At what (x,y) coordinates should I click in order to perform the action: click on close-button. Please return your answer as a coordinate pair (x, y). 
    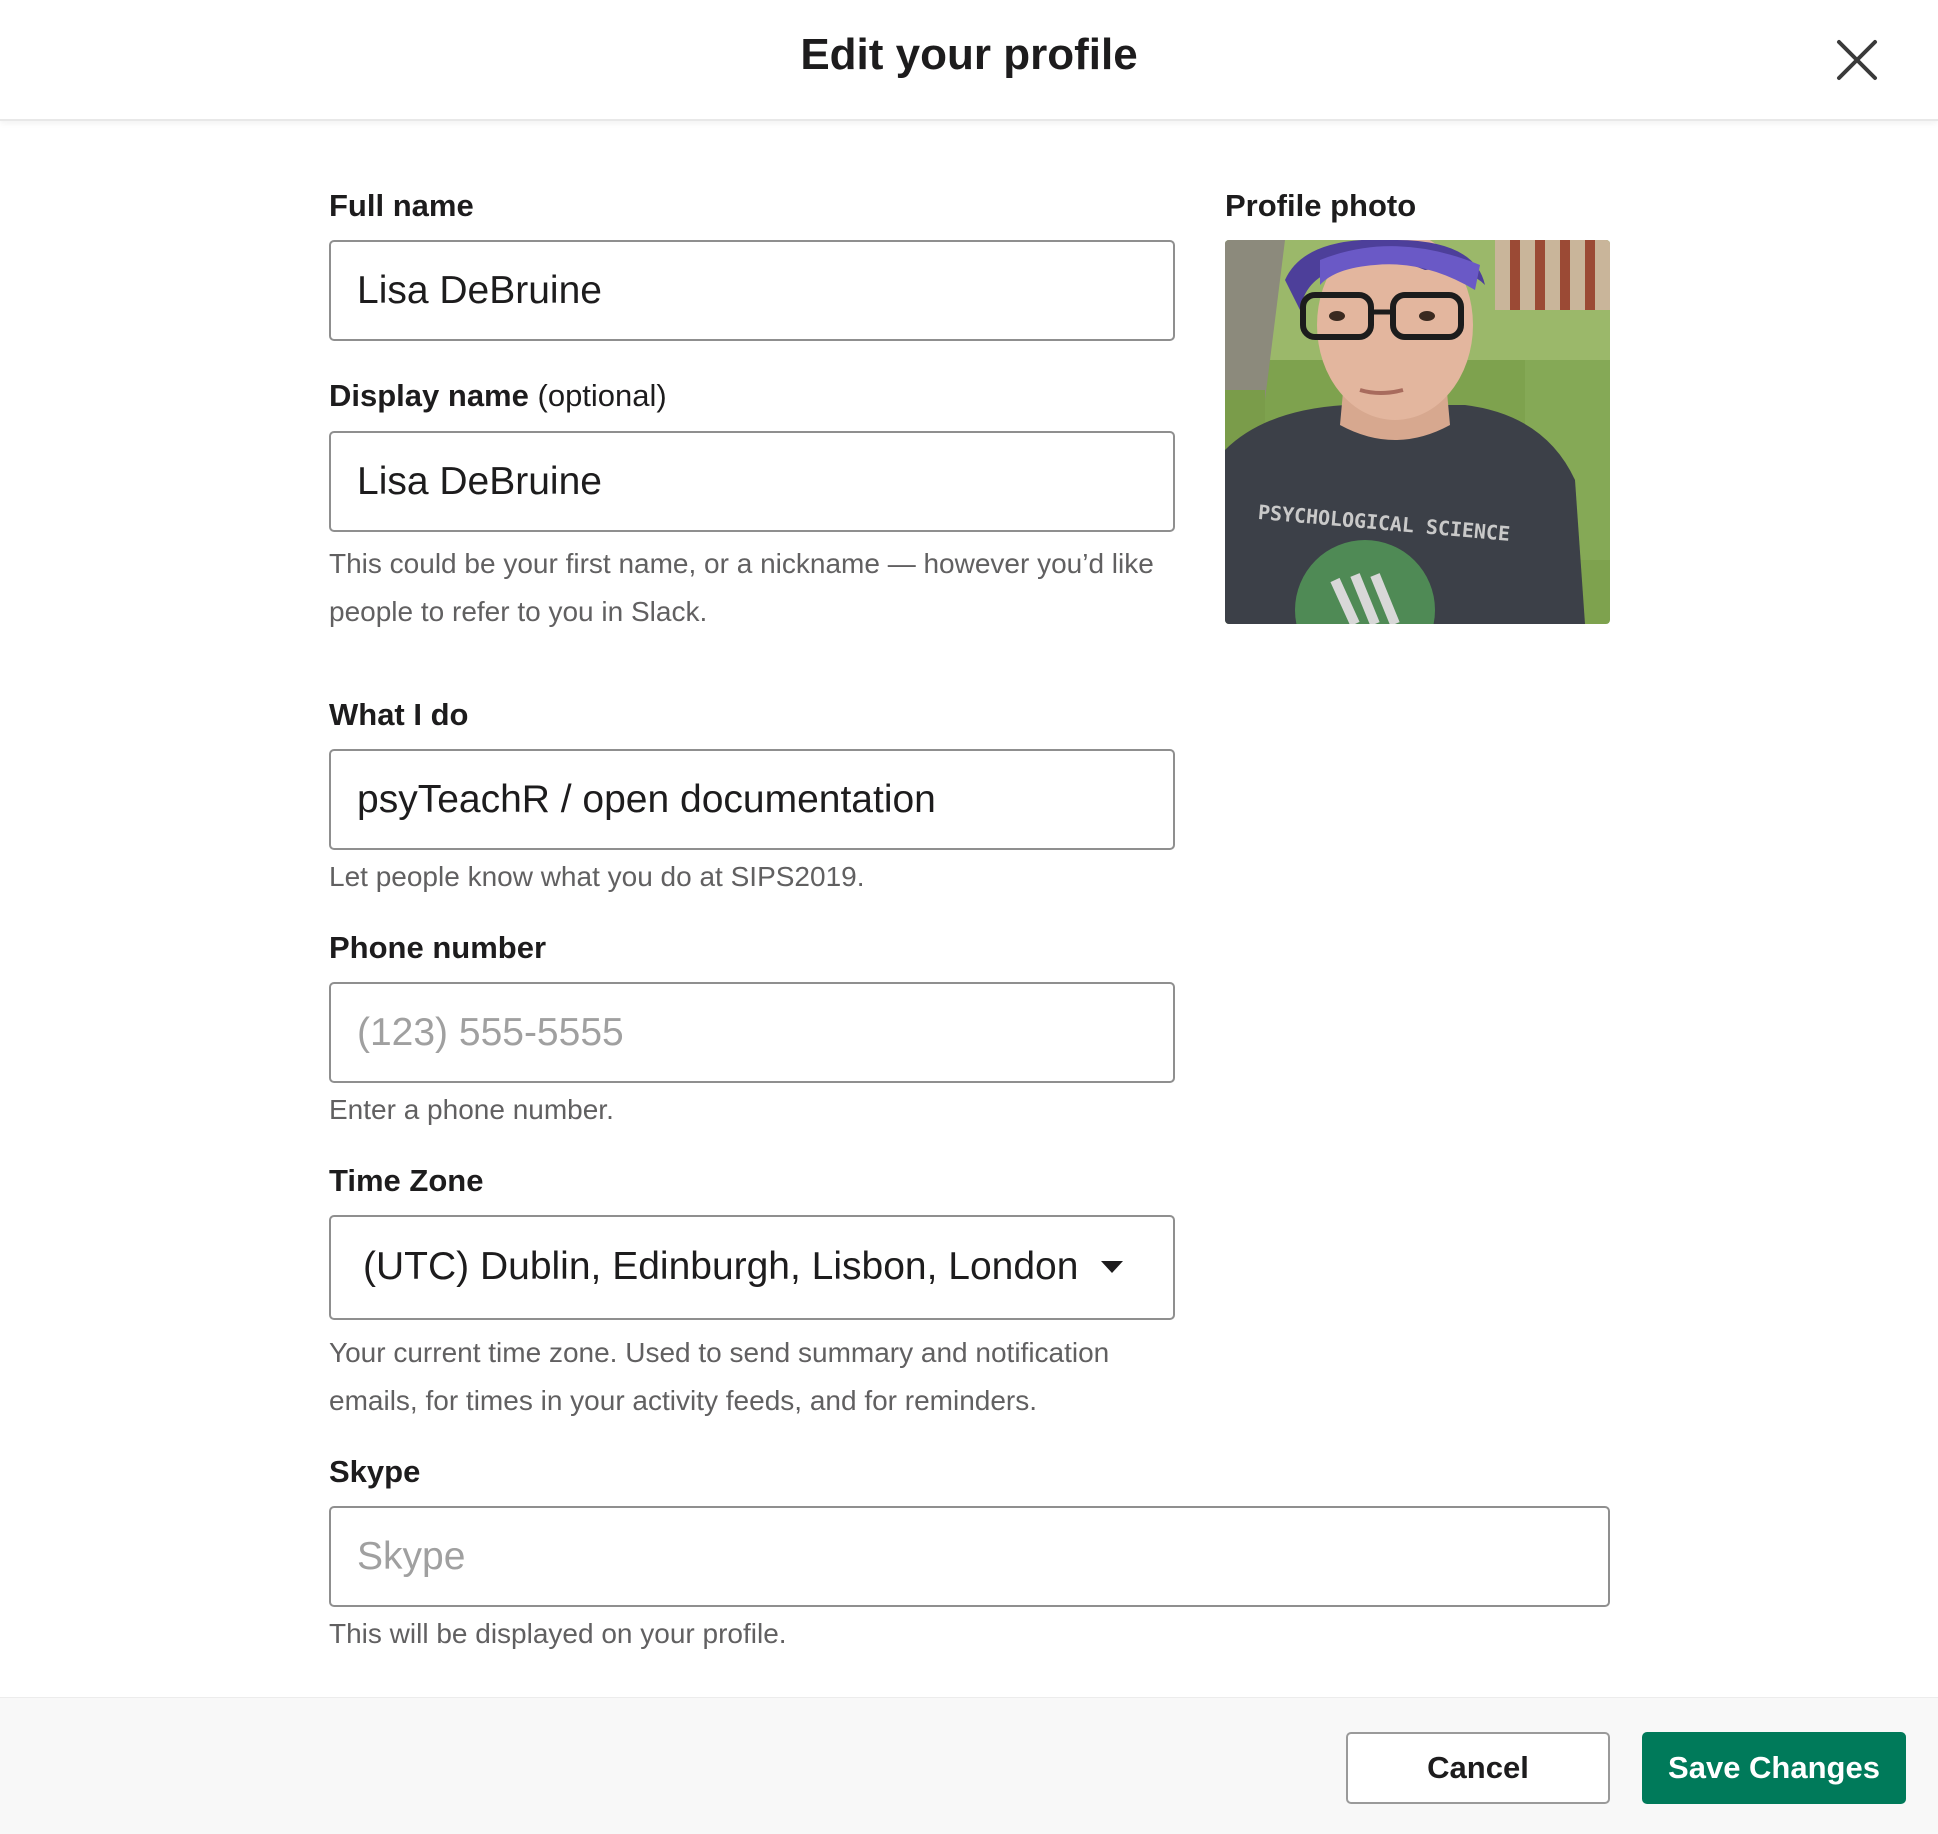
    Looking at the image, I should click on (1857, 60).